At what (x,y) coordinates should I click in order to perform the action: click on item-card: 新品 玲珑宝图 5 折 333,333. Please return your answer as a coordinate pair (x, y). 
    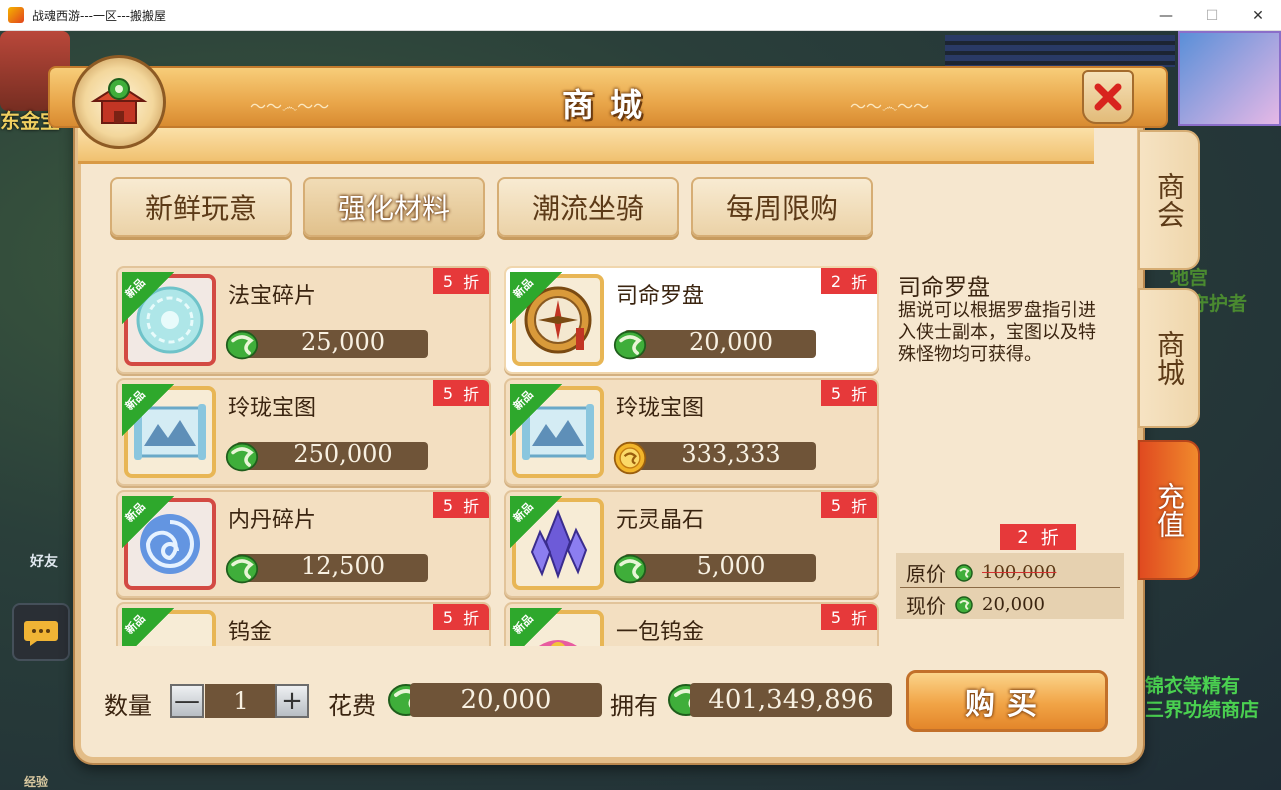
    Looking at the image, I should click on (691, 432).